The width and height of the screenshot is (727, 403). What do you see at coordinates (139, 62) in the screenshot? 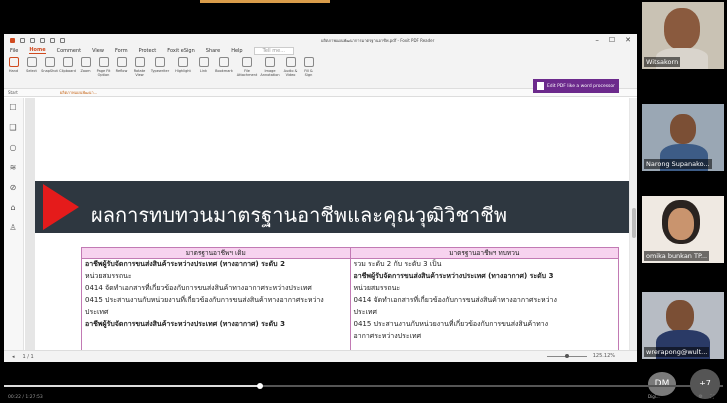
I see `rotate-icon` at bounding box center [139, 62].